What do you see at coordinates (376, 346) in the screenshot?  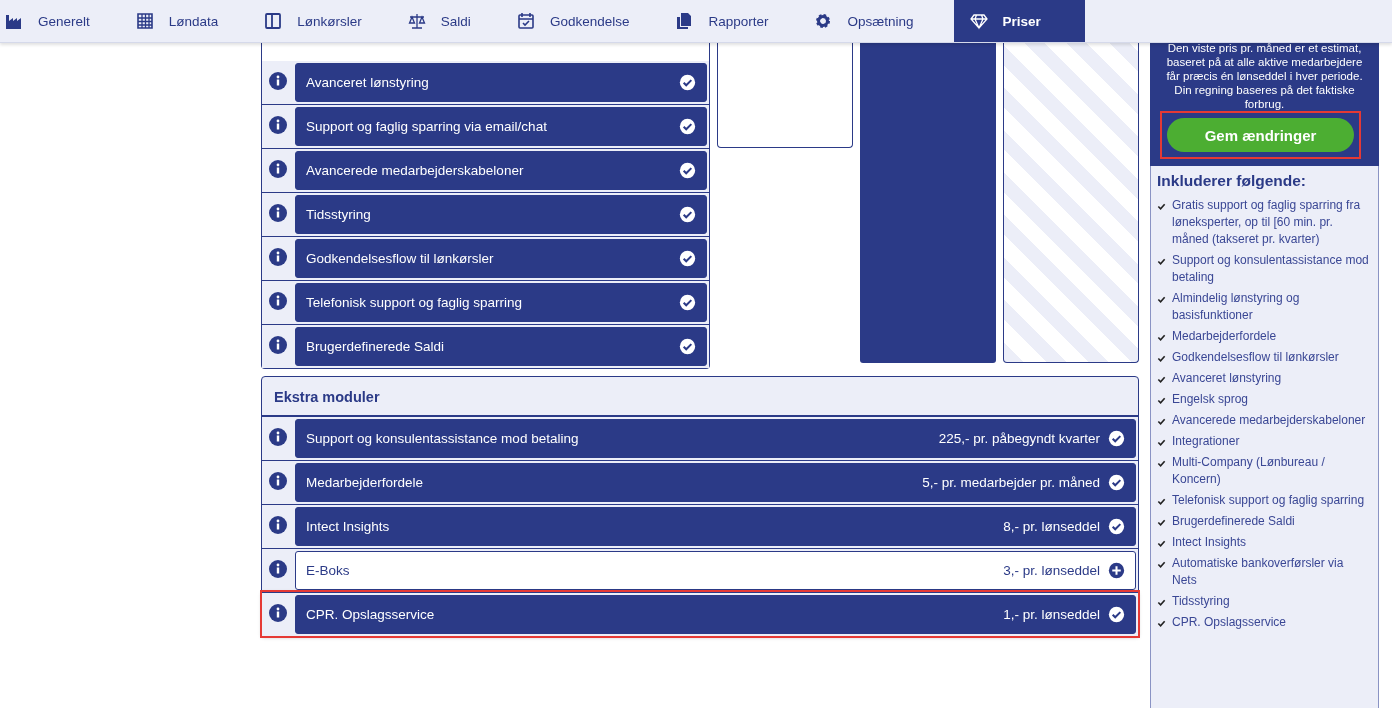 I see `module-name: Brugerdefinerede Saldi` at bounding box center [376, 346].